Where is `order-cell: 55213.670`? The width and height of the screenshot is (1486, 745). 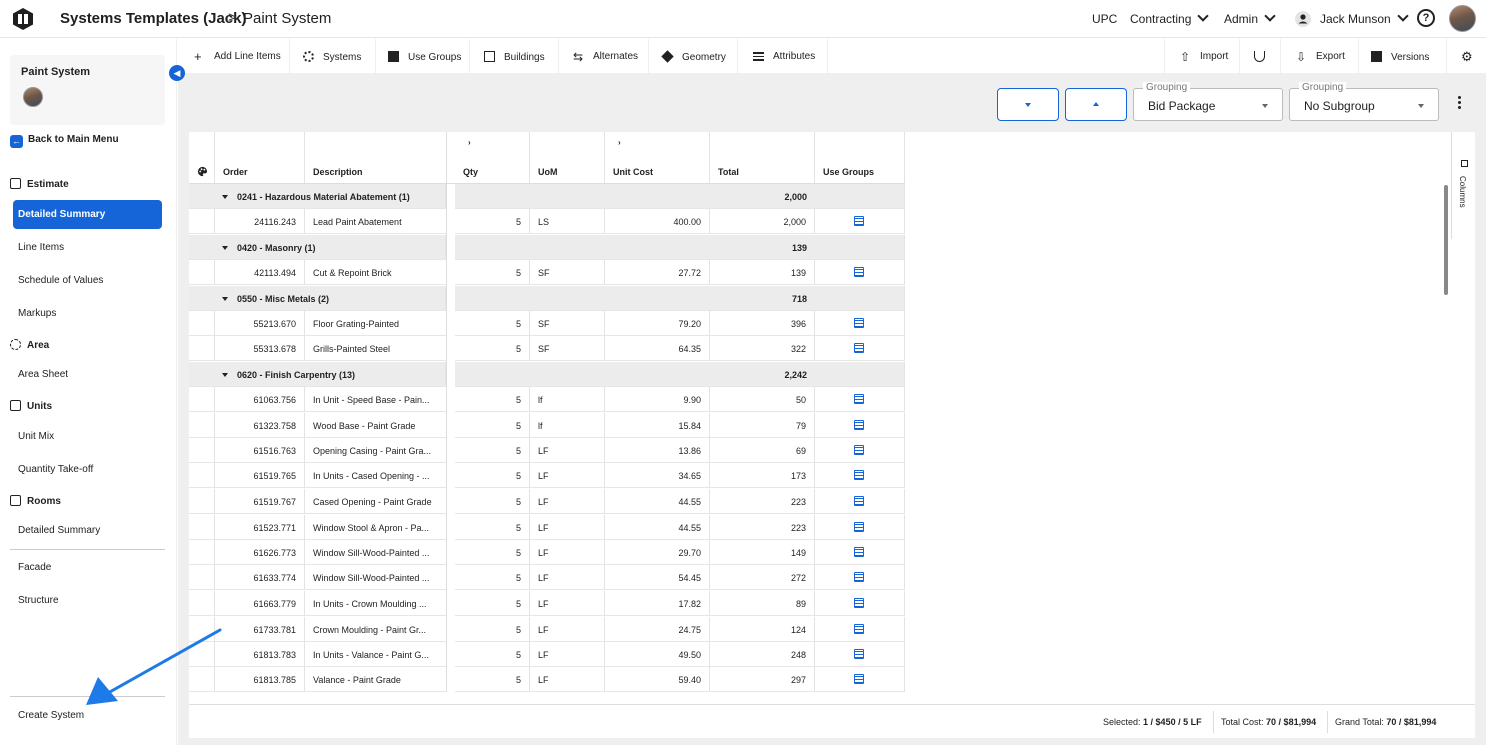 order-cell: 55213.670 is located at coordinates (260, 323).